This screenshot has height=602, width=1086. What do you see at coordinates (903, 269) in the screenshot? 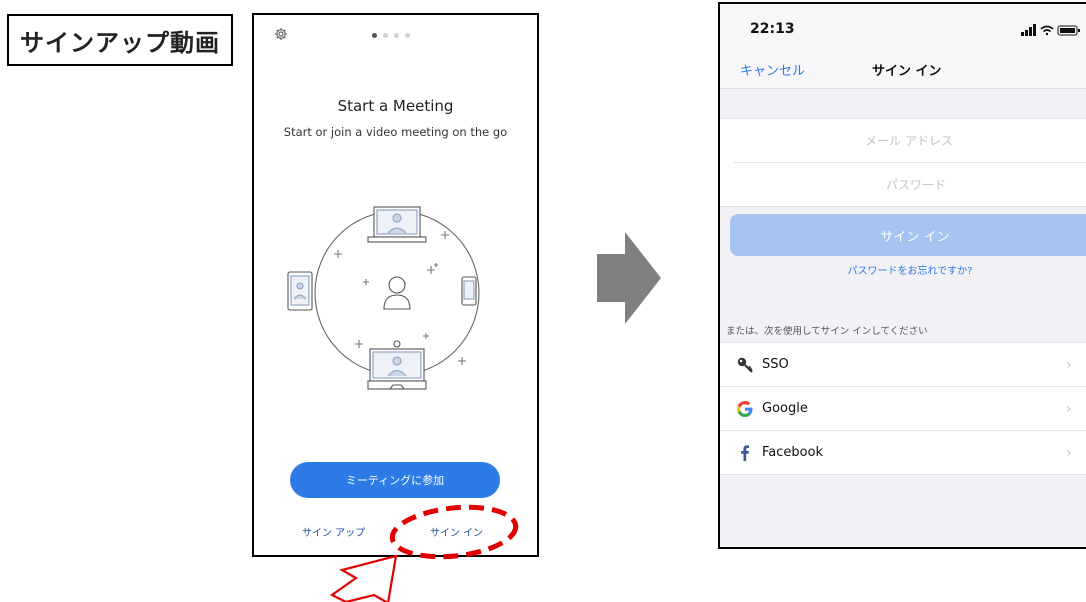
I see `forgot-password-link: パスワードをお忘れですか?` at bounding box center [903, 269].